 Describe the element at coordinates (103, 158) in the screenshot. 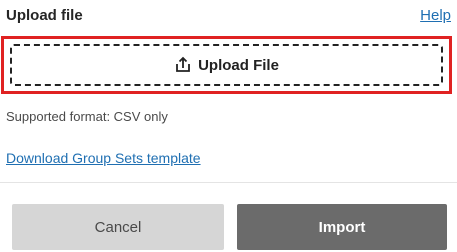

I see `download-template-link: Download Group Sets template` at that location.